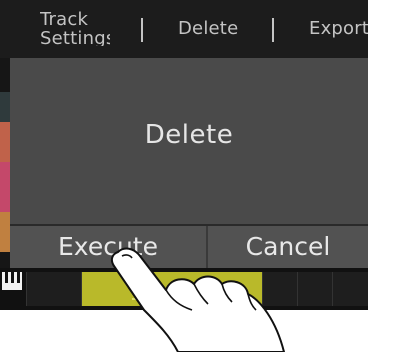 Image resolution: width=395 pixels, height=352 pixels. What do you see at coordinates (189, 135) in the screenshot?
I see `dialog-title: Delete` at bounding box center [189, 135].